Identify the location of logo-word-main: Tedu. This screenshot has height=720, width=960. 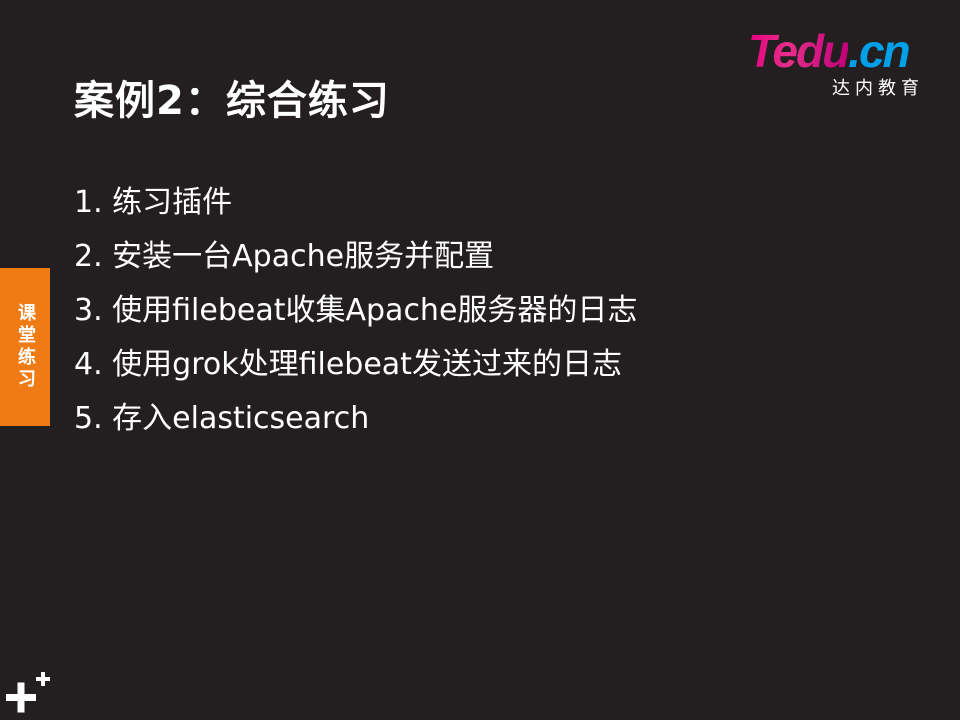
(799, 51).